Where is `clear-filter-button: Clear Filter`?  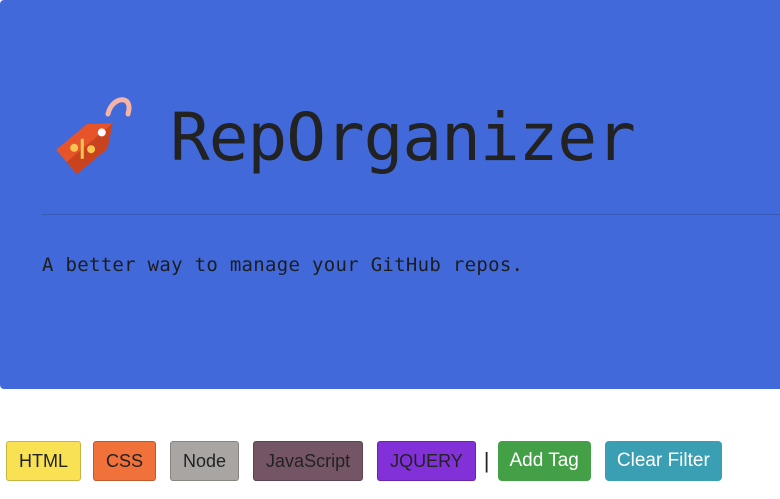 clear-filter-button: Clear Filter is located at coordinates (663, 461).